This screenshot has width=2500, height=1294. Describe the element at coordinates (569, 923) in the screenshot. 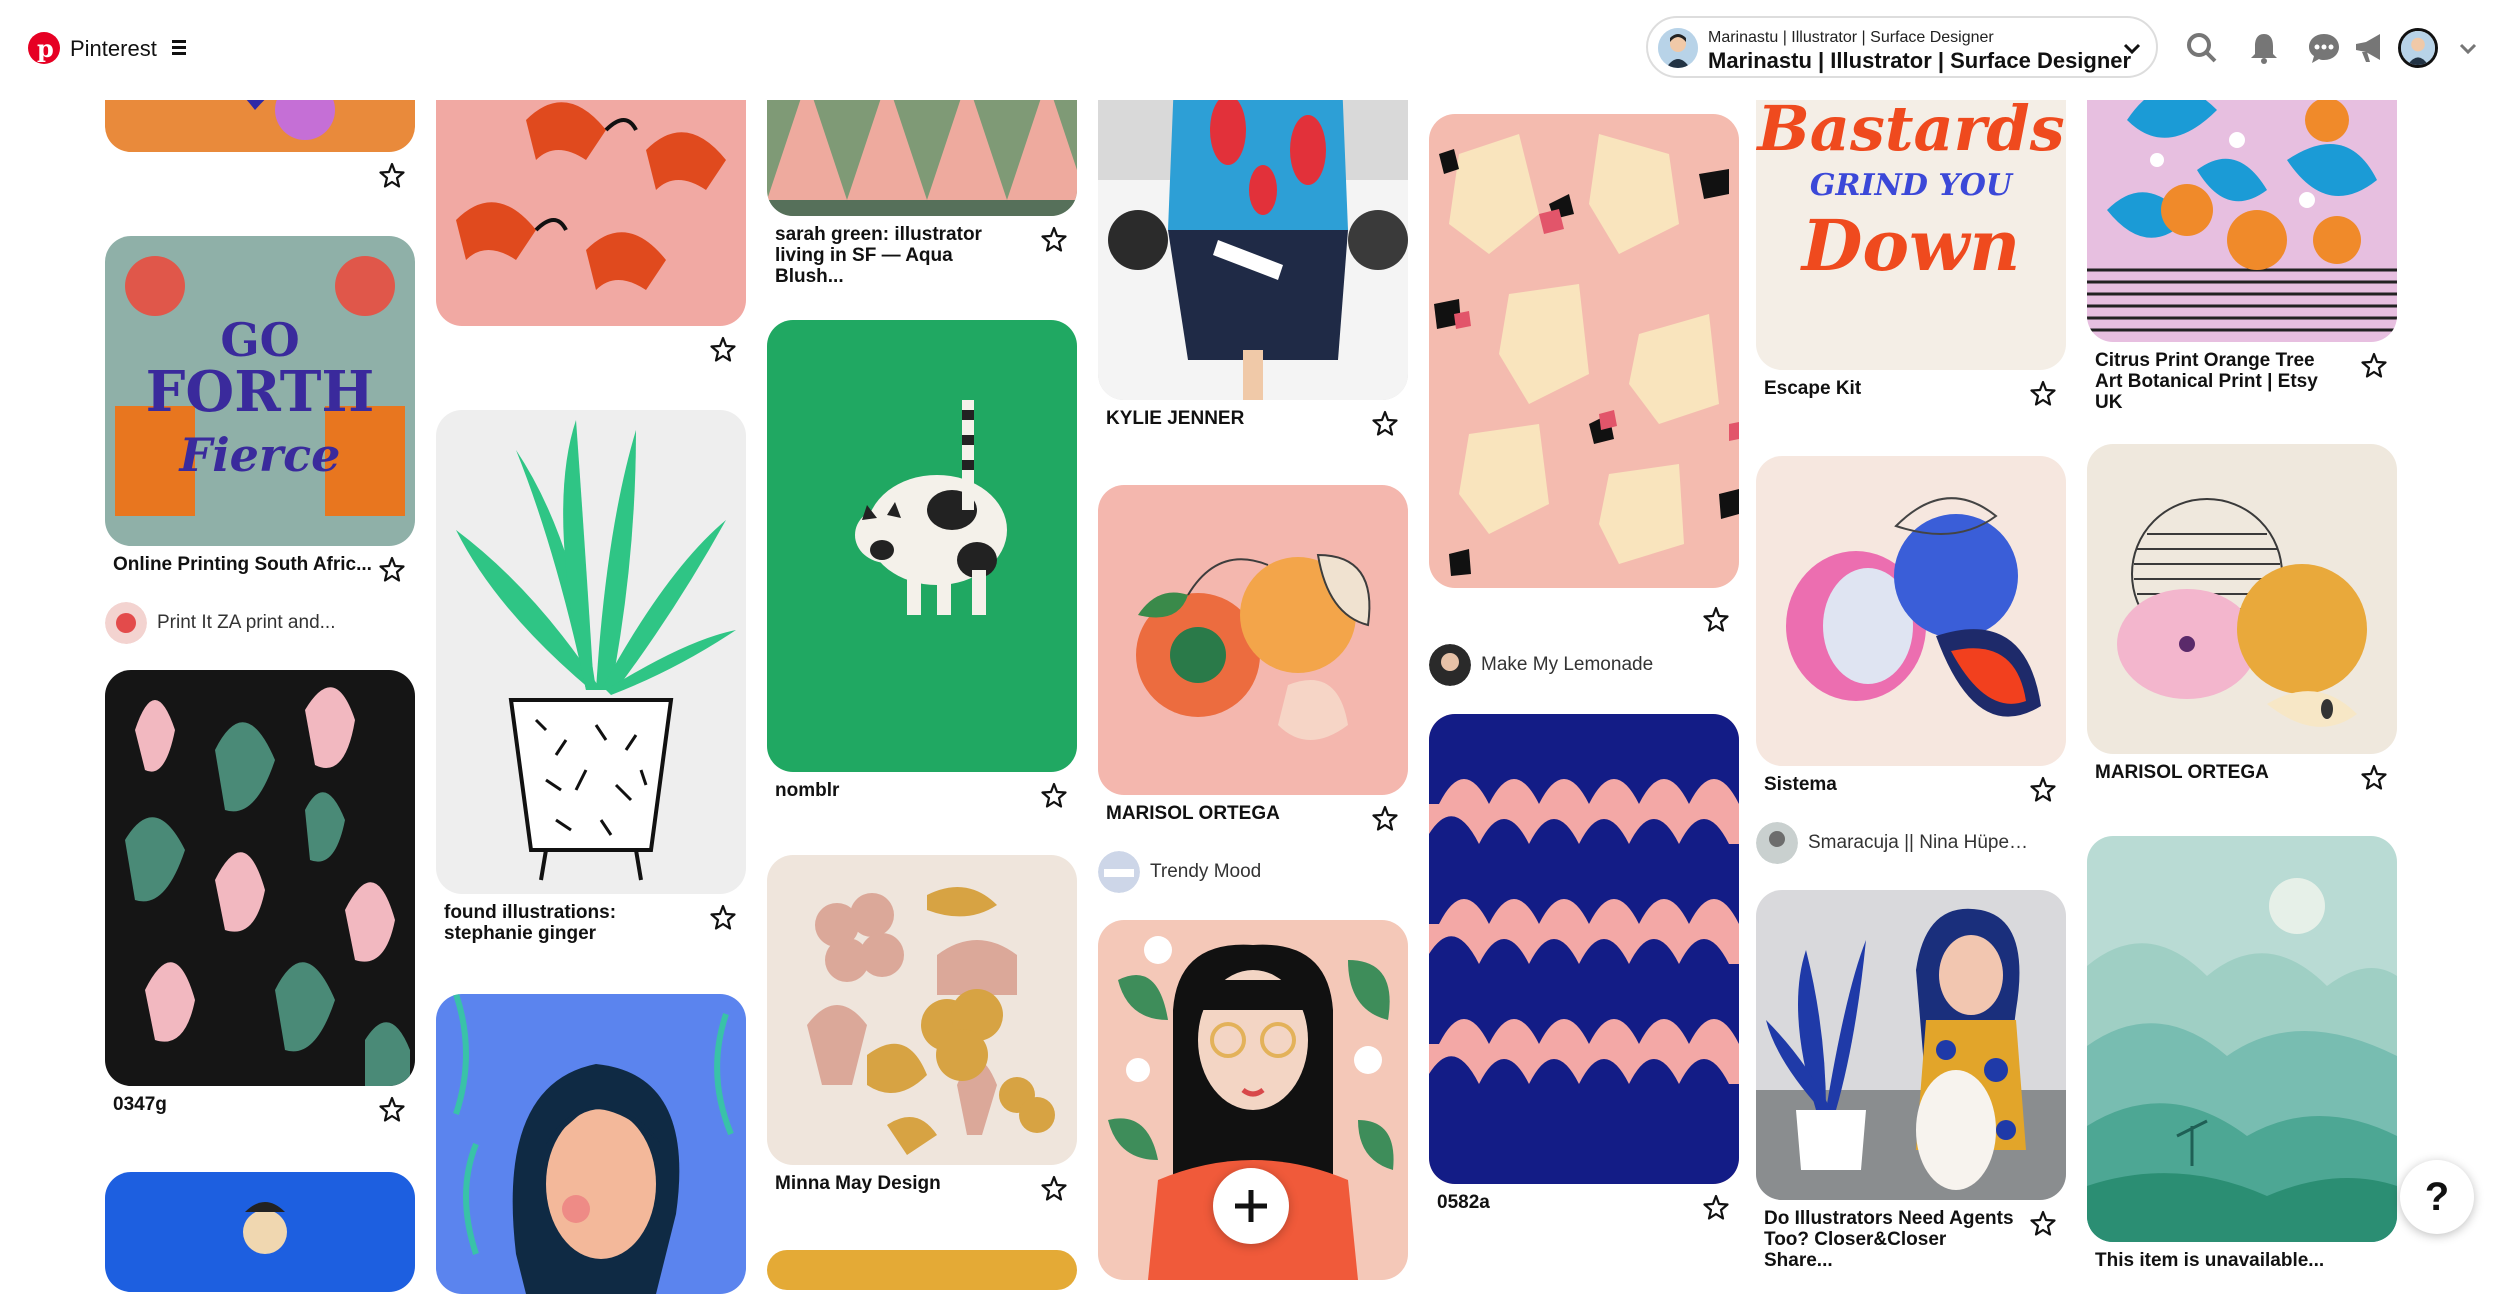

I see `pin-title: found illustrations: stephanie ginger` at that location.